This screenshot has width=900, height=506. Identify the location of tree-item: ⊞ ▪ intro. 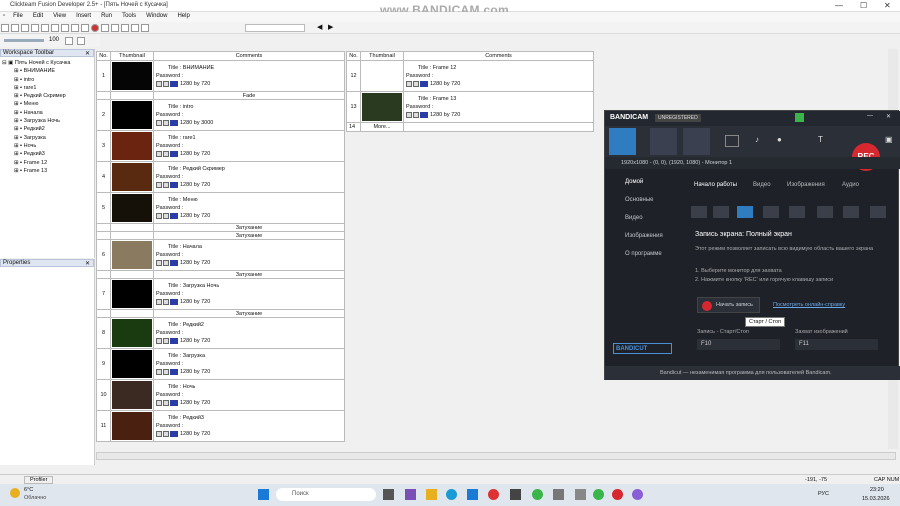
(47, 80).